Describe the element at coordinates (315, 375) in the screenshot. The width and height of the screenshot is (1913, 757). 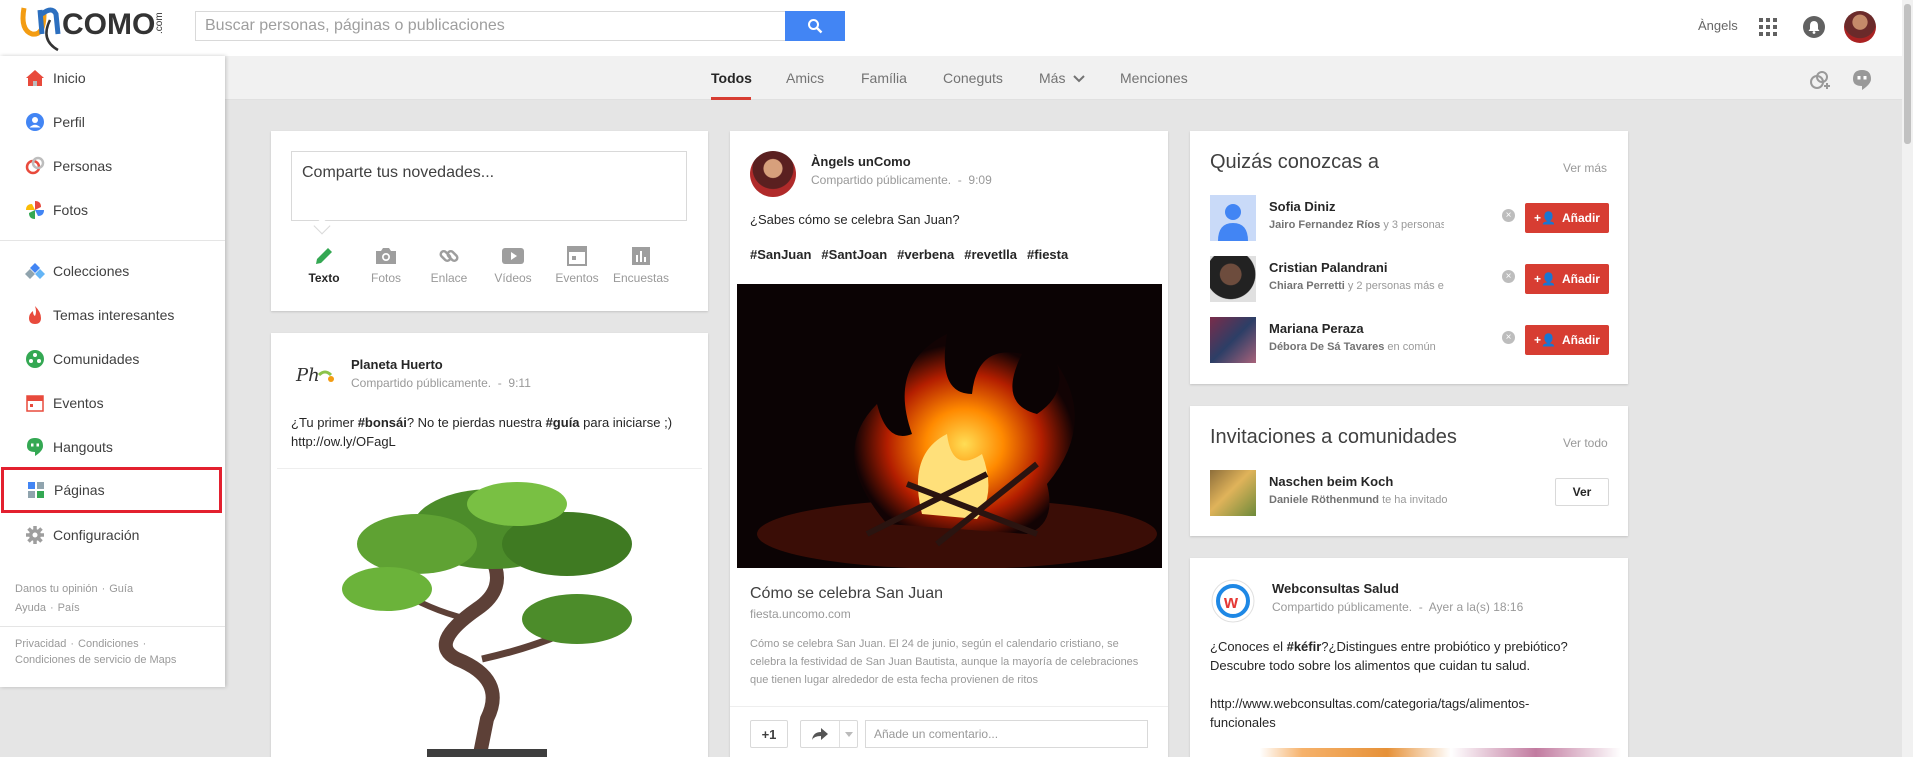
I see `planeta-huerto-avatar: Ph` at that location.